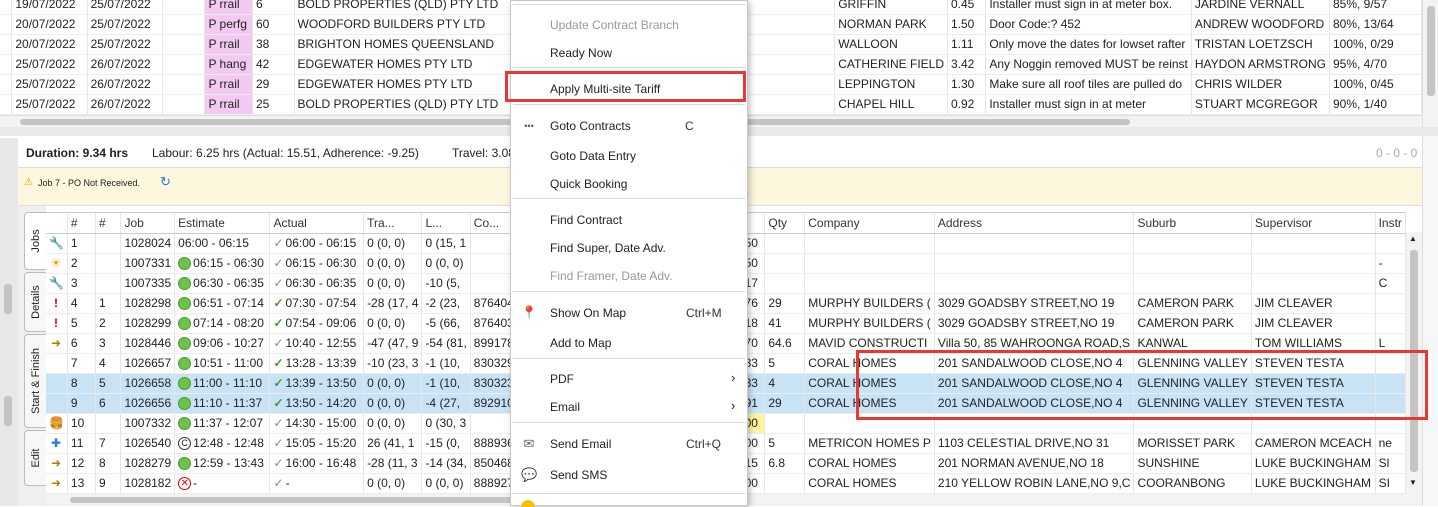 This screenshot has width=1438, height=507. I want to click on tab-start-finish: Start & Finish, so click(35, 381).